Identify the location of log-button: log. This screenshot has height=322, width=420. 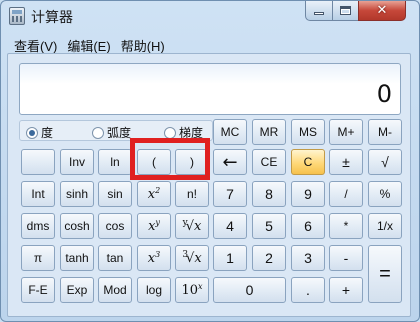
(154, 290).